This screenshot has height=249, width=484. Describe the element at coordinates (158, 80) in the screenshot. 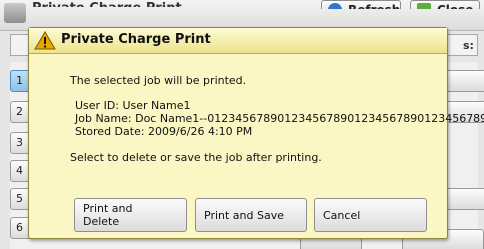

I see `dialog-message: The selected job will be printed.` at that location.